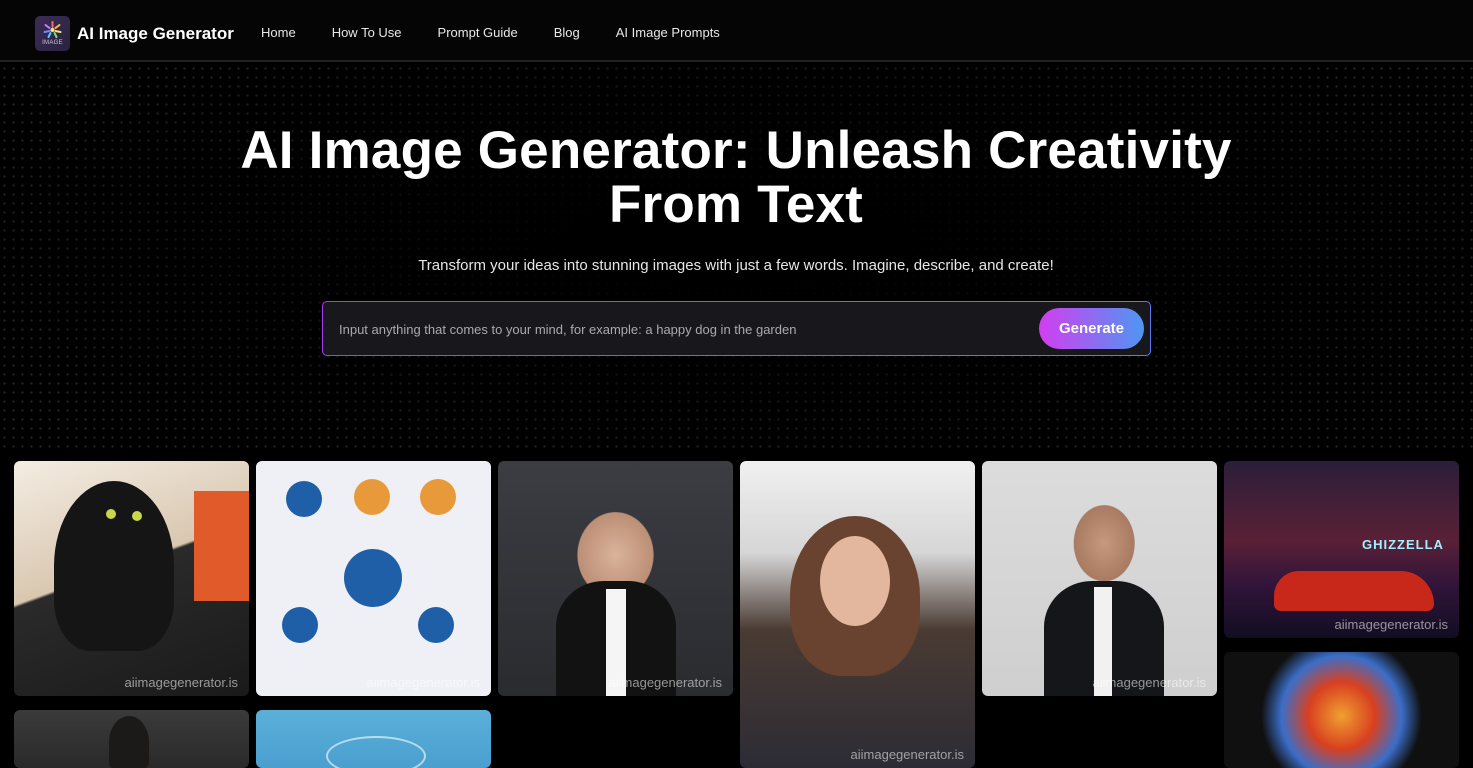 The height and width of the screenshot is (768, 1473). I want to click on document-icon, so click(304, 499).